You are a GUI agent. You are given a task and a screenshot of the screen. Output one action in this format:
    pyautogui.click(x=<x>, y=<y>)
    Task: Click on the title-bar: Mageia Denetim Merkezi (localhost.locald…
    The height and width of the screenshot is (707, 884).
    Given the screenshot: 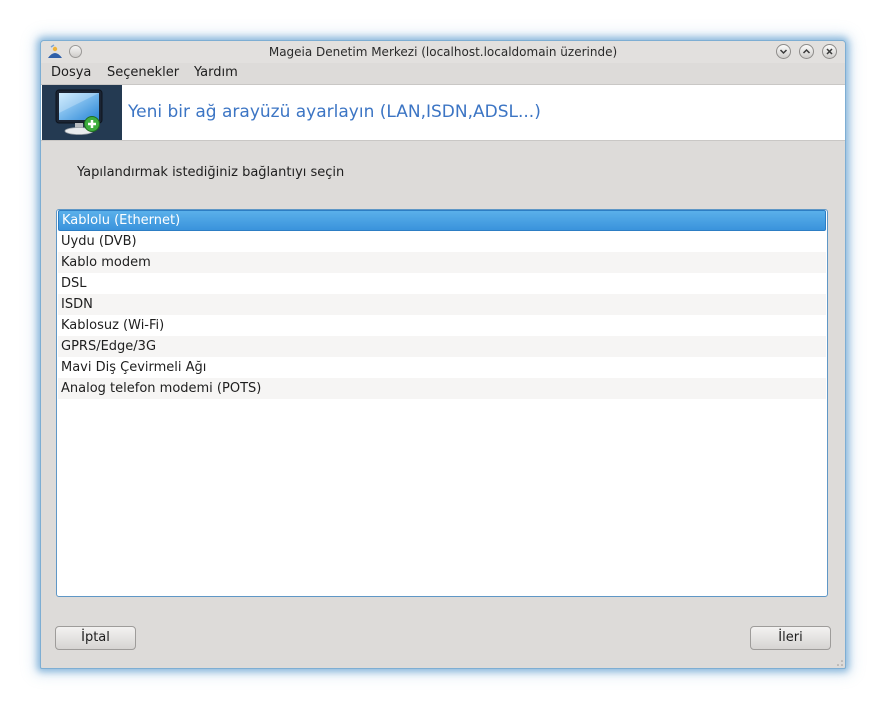 What is the action you would take?
    pyautogui.click(x=443, y=52)
    